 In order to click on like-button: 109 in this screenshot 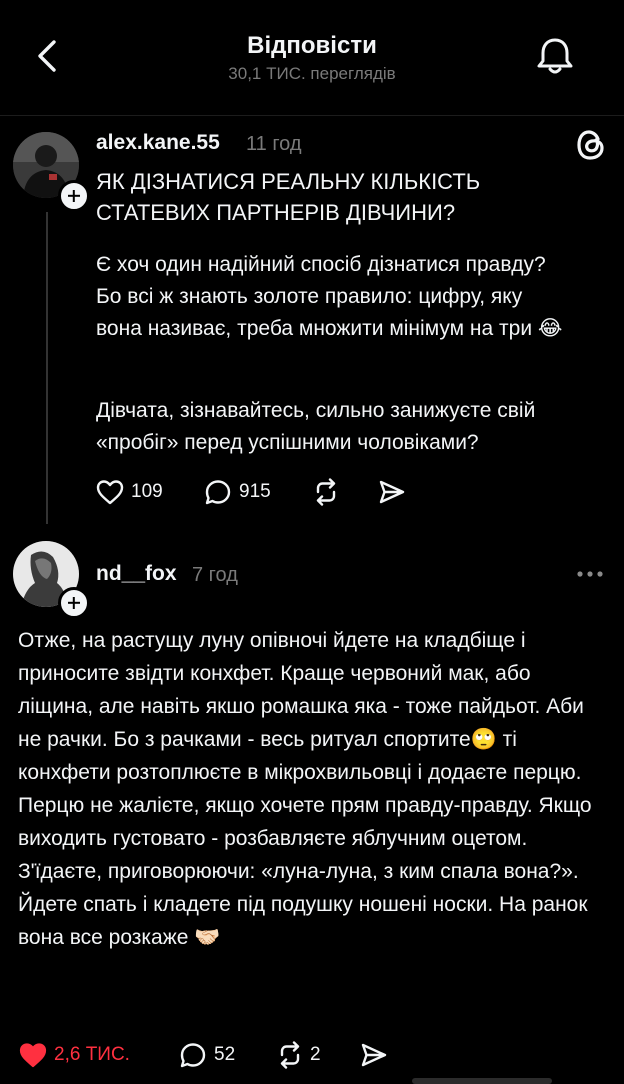, I will do `click(129, 492)`.